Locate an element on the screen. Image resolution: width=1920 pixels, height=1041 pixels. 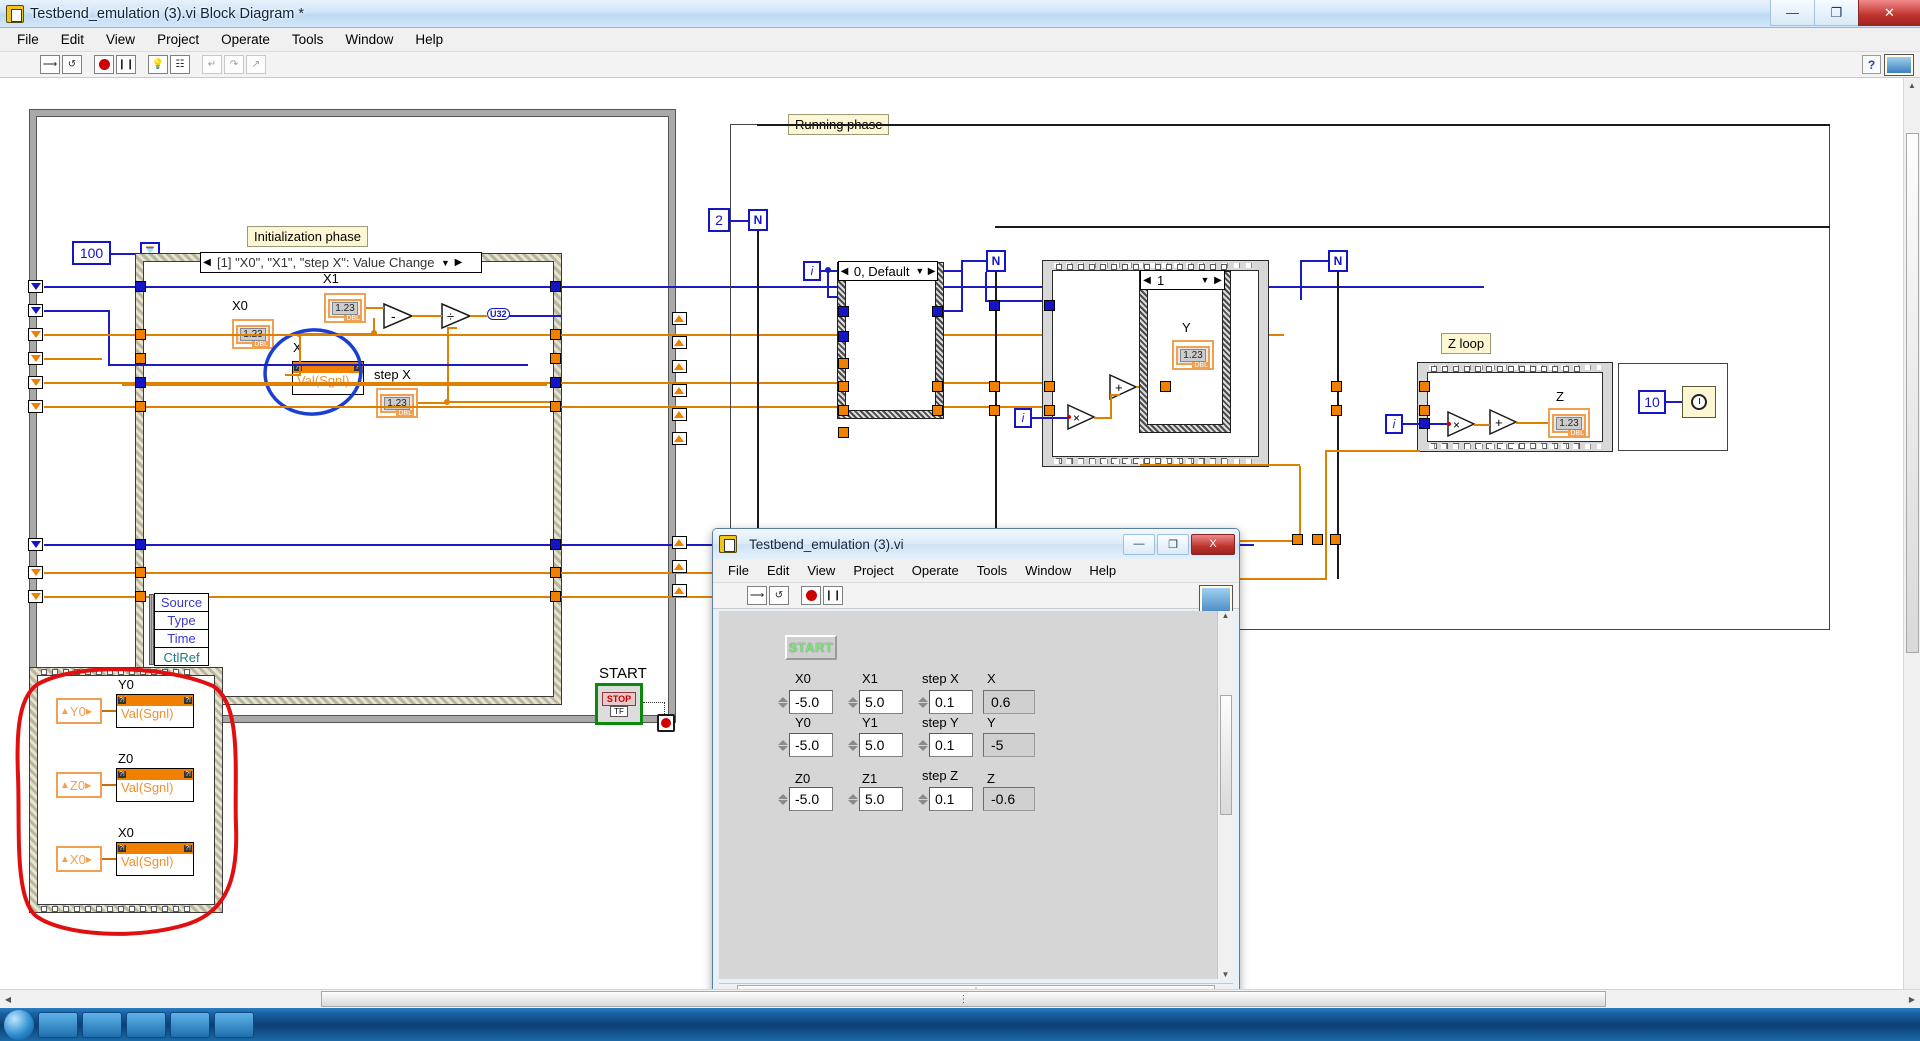
fp-z1-control: 5.0 is located at coordinates (875, 799).